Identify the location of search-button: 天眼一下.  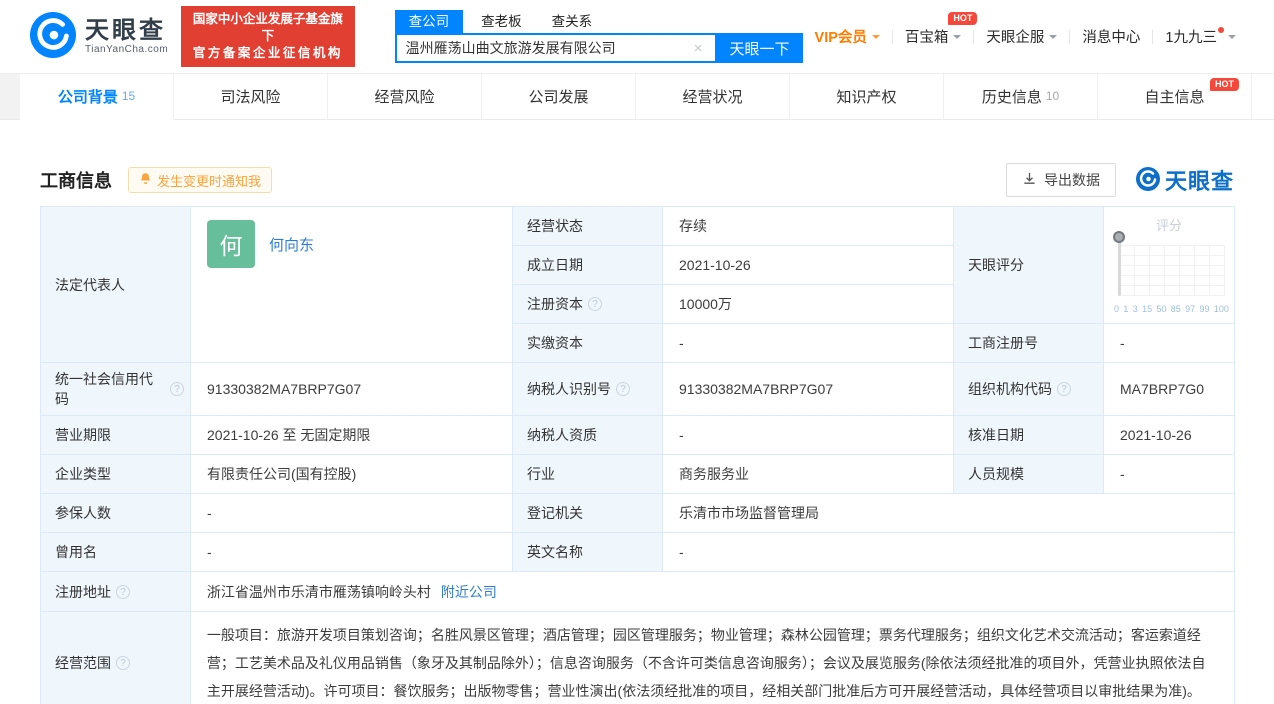
(759, 48).